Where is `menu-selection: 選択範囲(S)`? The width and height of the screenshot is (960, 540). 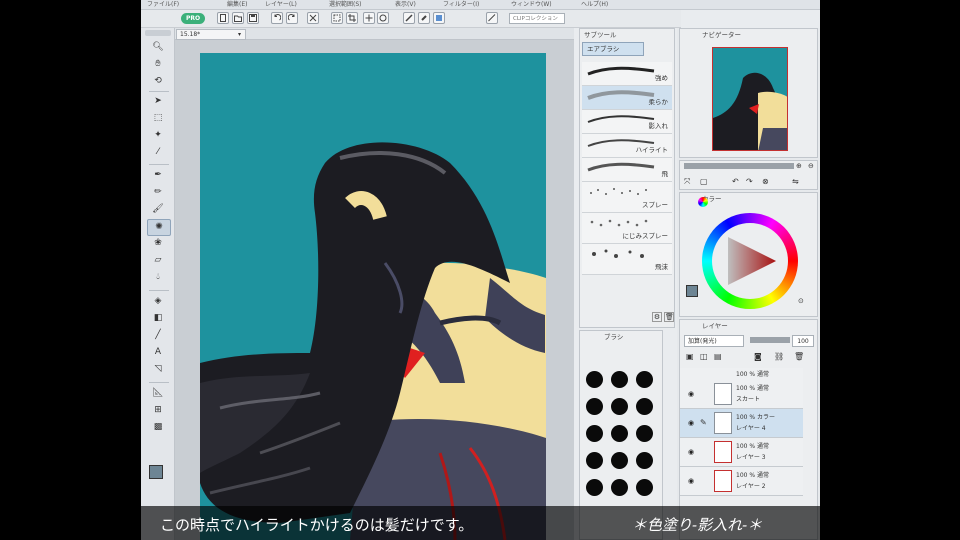
menu-selection: 選択範囲(S) is located at coordinates (345, 5).